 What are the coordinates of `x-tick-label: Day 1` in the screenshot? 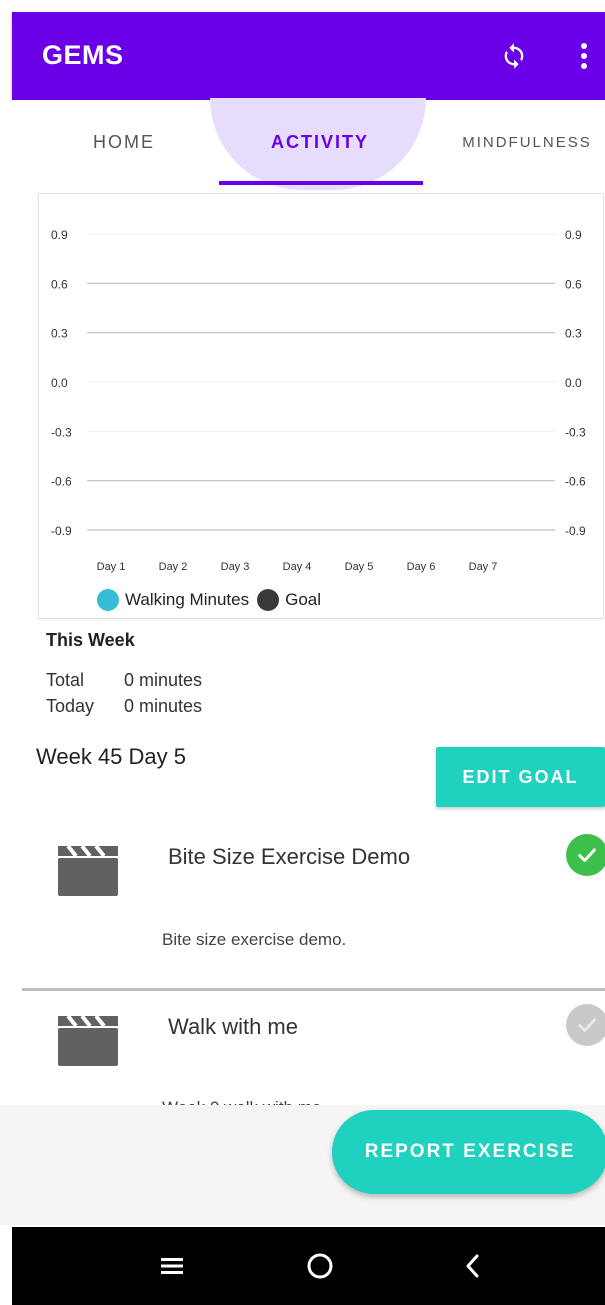 It's located at (111, 567).